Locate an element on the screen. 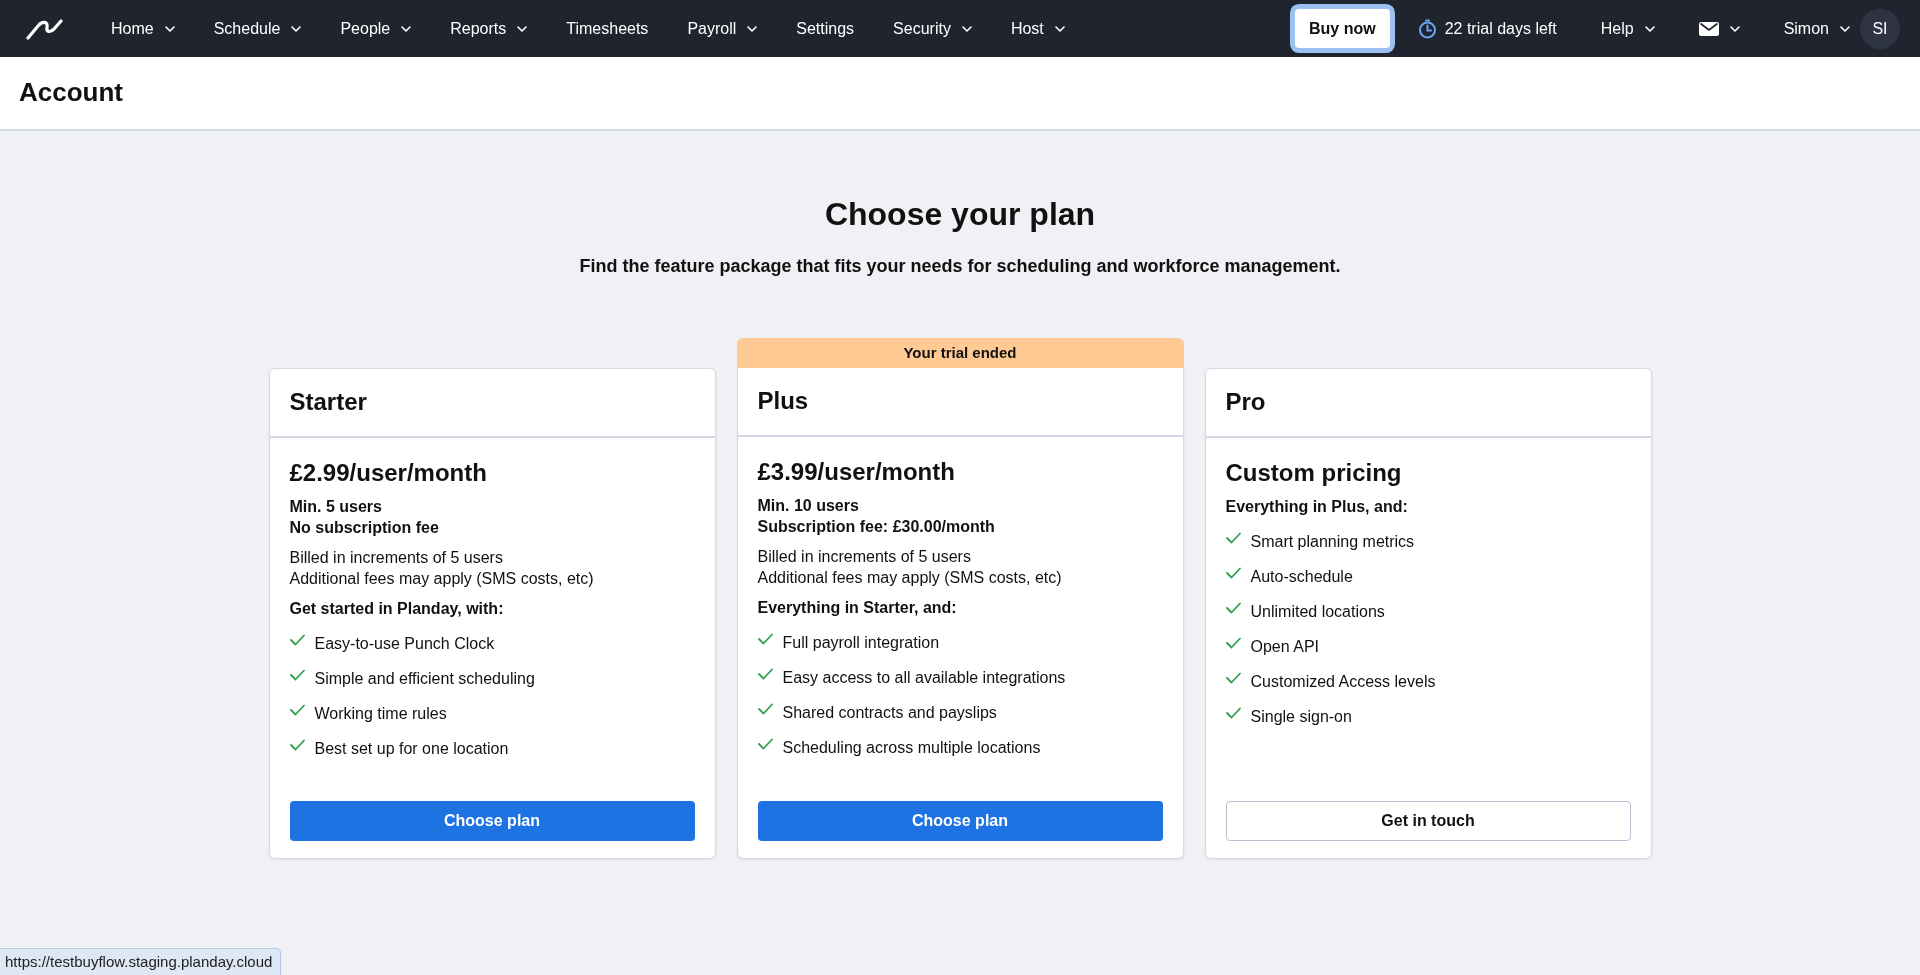  mail-menu is located at coordinates (1719, 28).